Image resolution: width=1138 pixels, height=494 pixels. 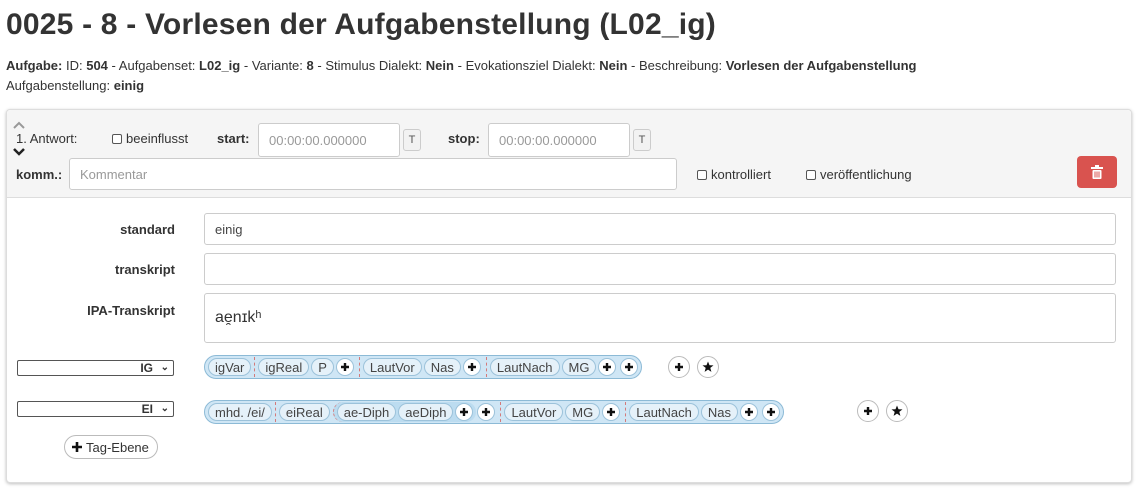 What do you see at coordinates (220, 65) in the screenshot?
I see `meta-aufgabenset: L02_ig` at bounding box center [220, 65].